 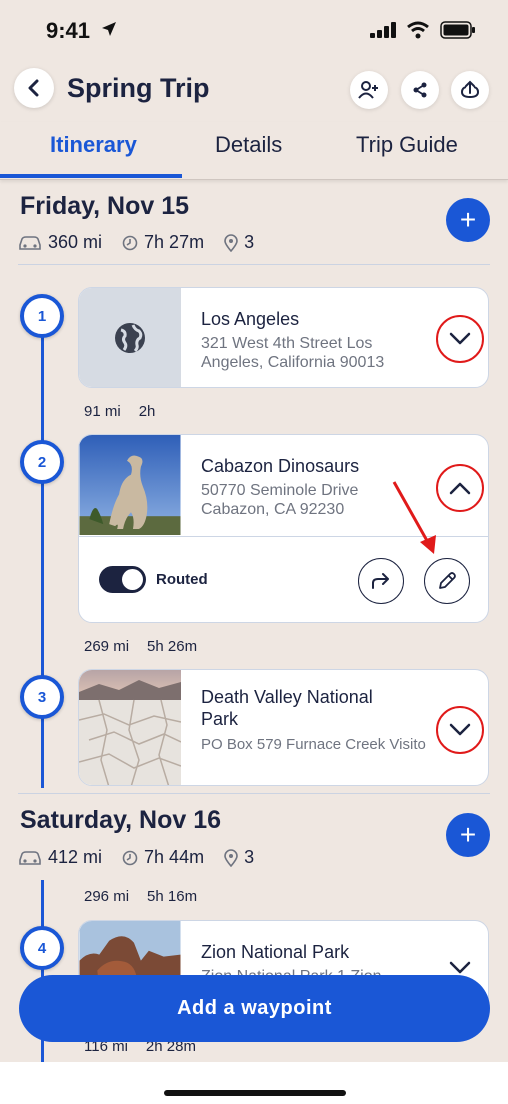 I want to click on status-time: 9:41, so click(x=68, y=30).